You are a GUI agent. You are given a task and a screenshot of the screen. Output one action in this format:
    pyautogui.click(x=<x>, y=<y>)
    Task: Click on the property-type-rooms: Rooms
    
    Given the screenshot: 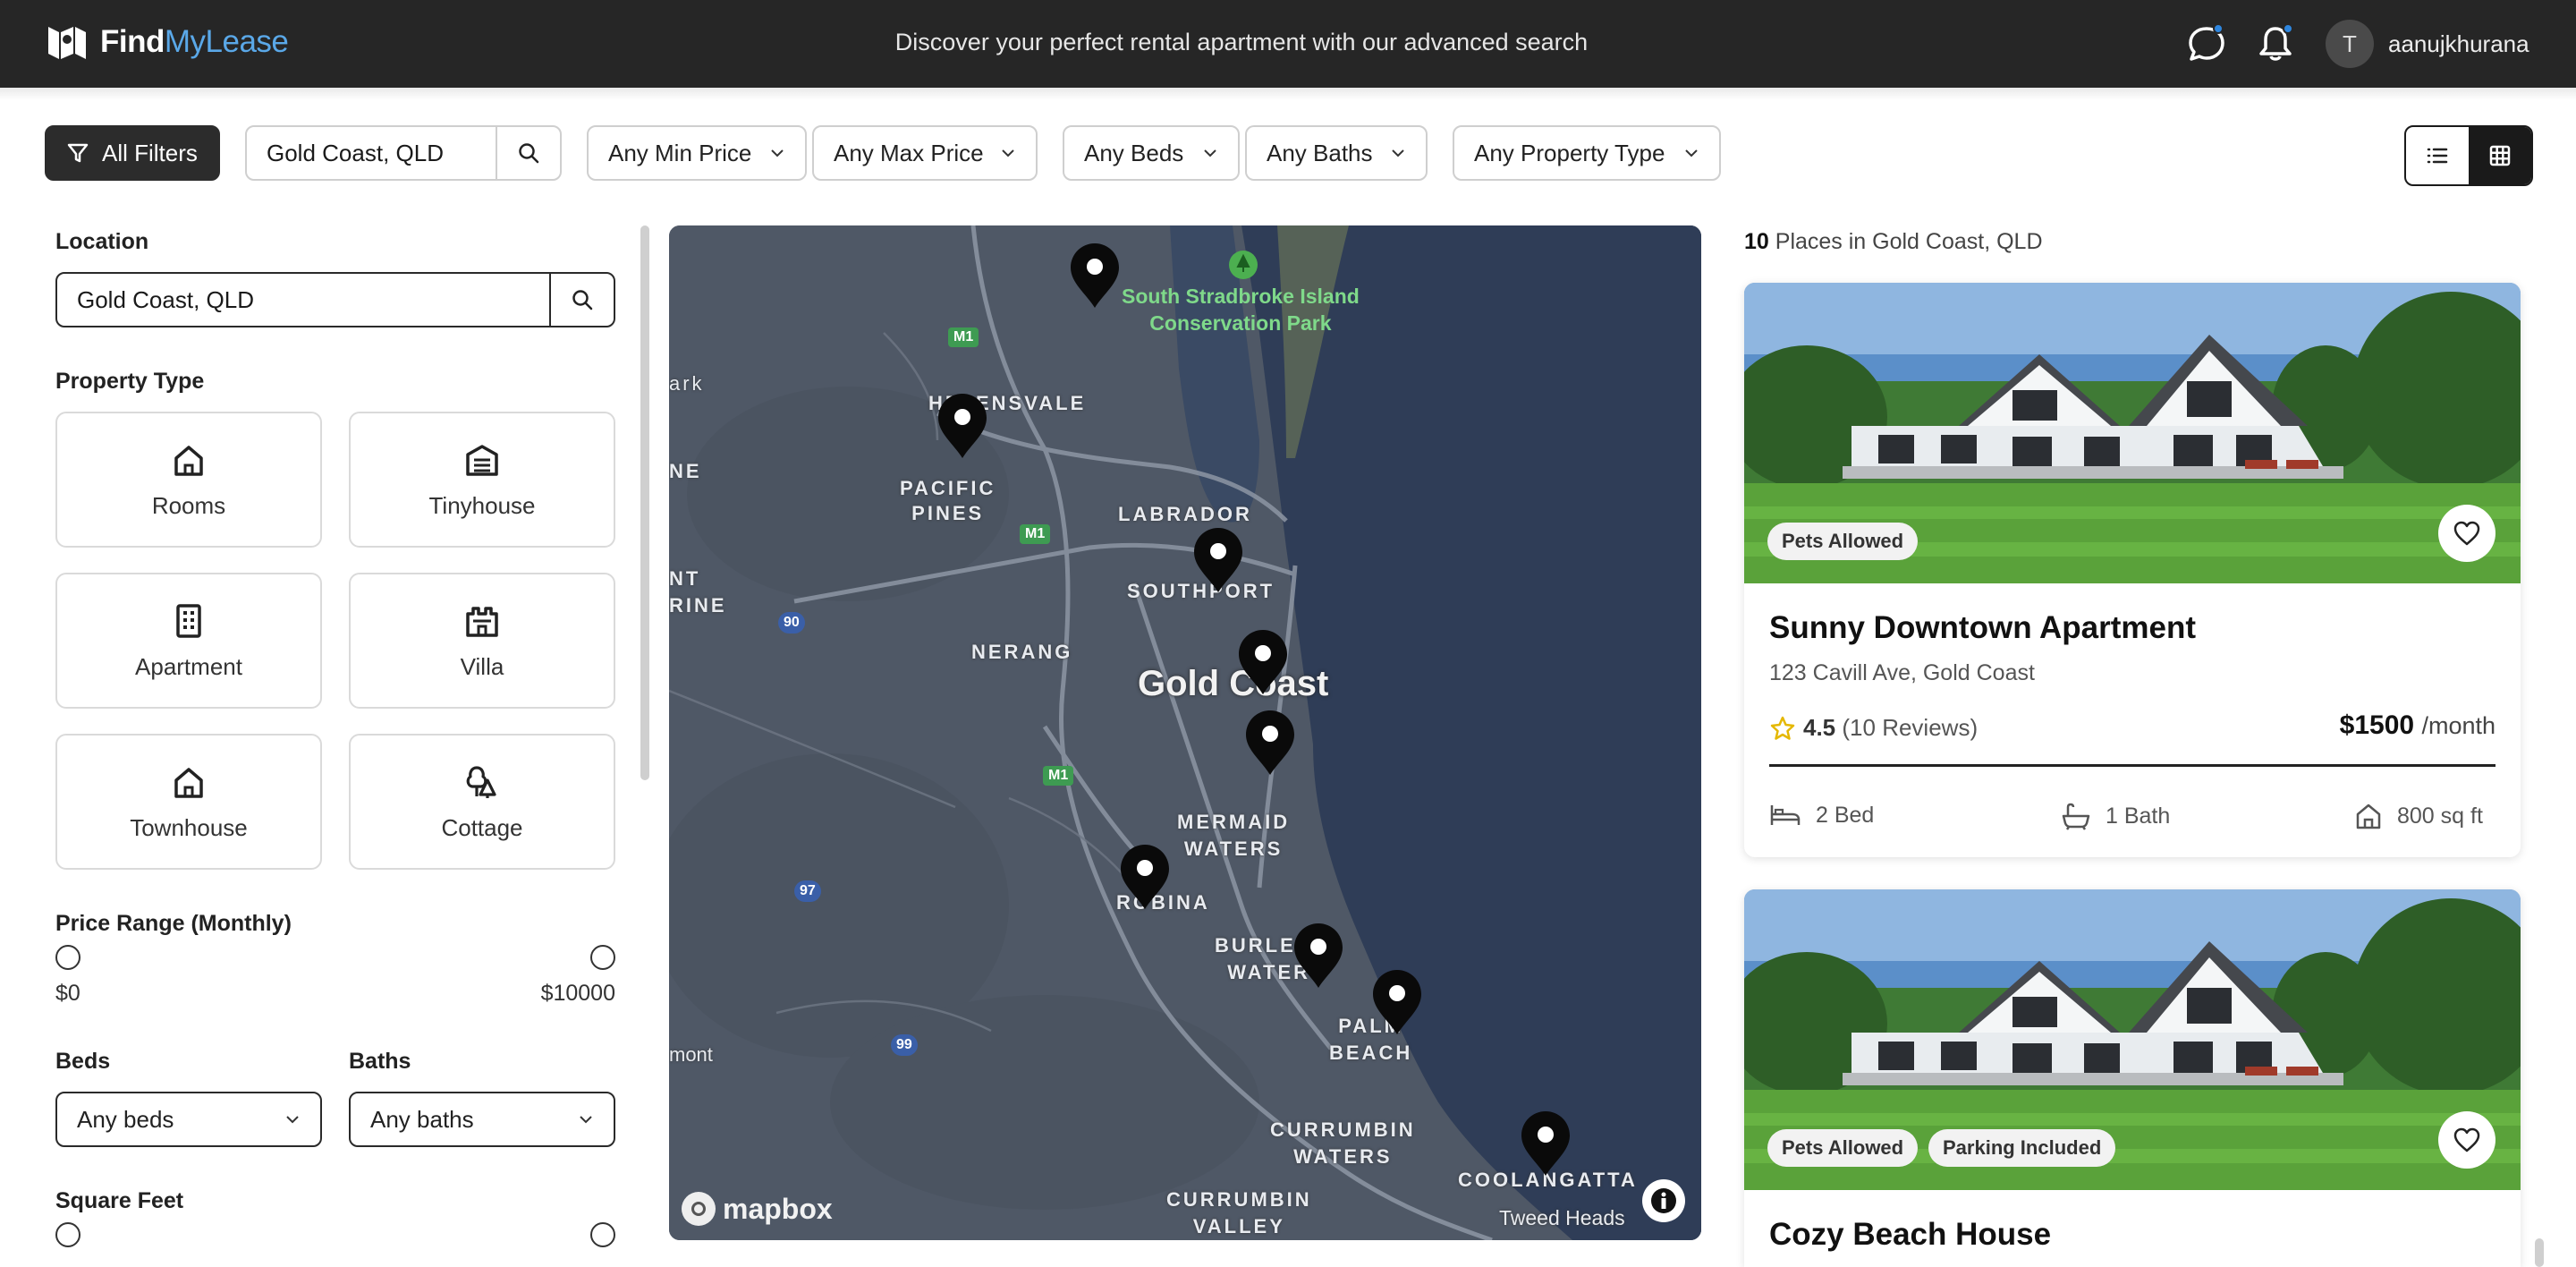 What is the action you would take?
    pyautogui.click(x=188, y=480)
    